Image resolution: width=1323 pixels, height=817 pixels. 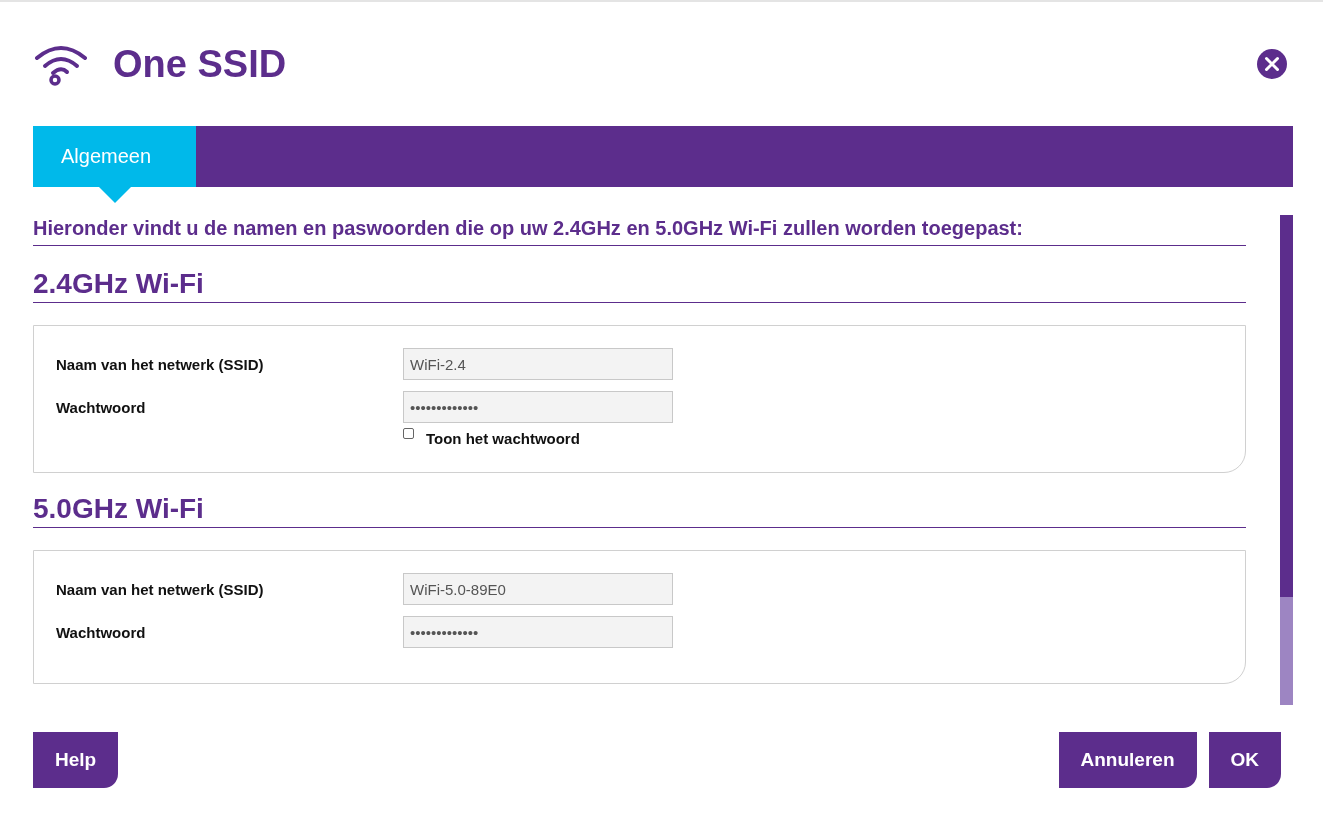 I want to click on intro-text: Hieronder vindt u de namen en paswoorden die op uw 2.4GHz en 5.0GHz Wi-Fi zullen worden toegepast:, so click(x=528, y=228).